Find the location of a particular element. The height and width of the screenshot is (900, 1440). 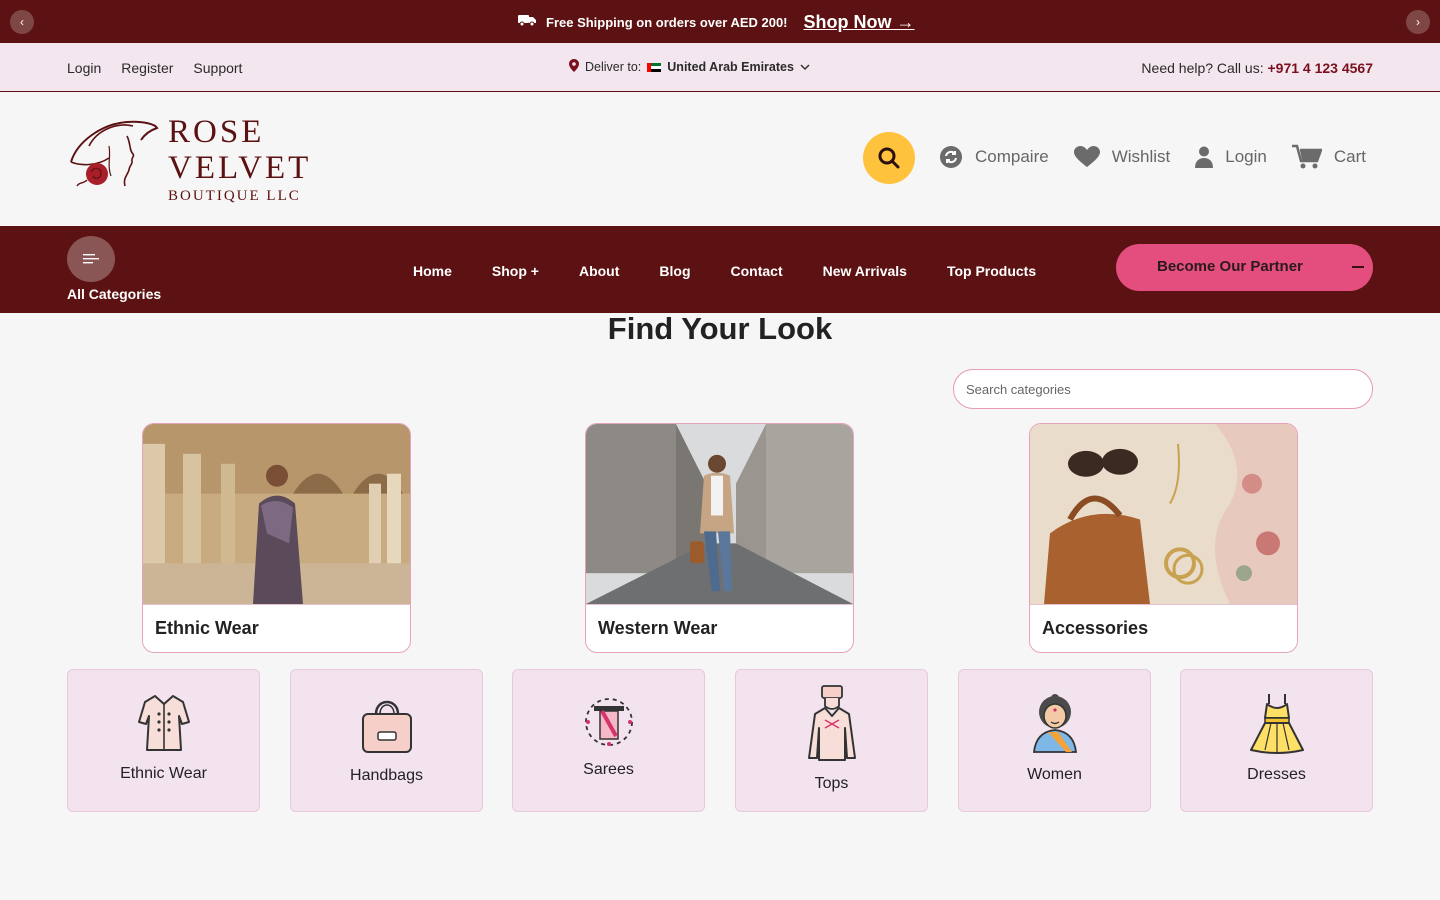

deliver-label: Deliver to: is located at coordinates (613, 67).